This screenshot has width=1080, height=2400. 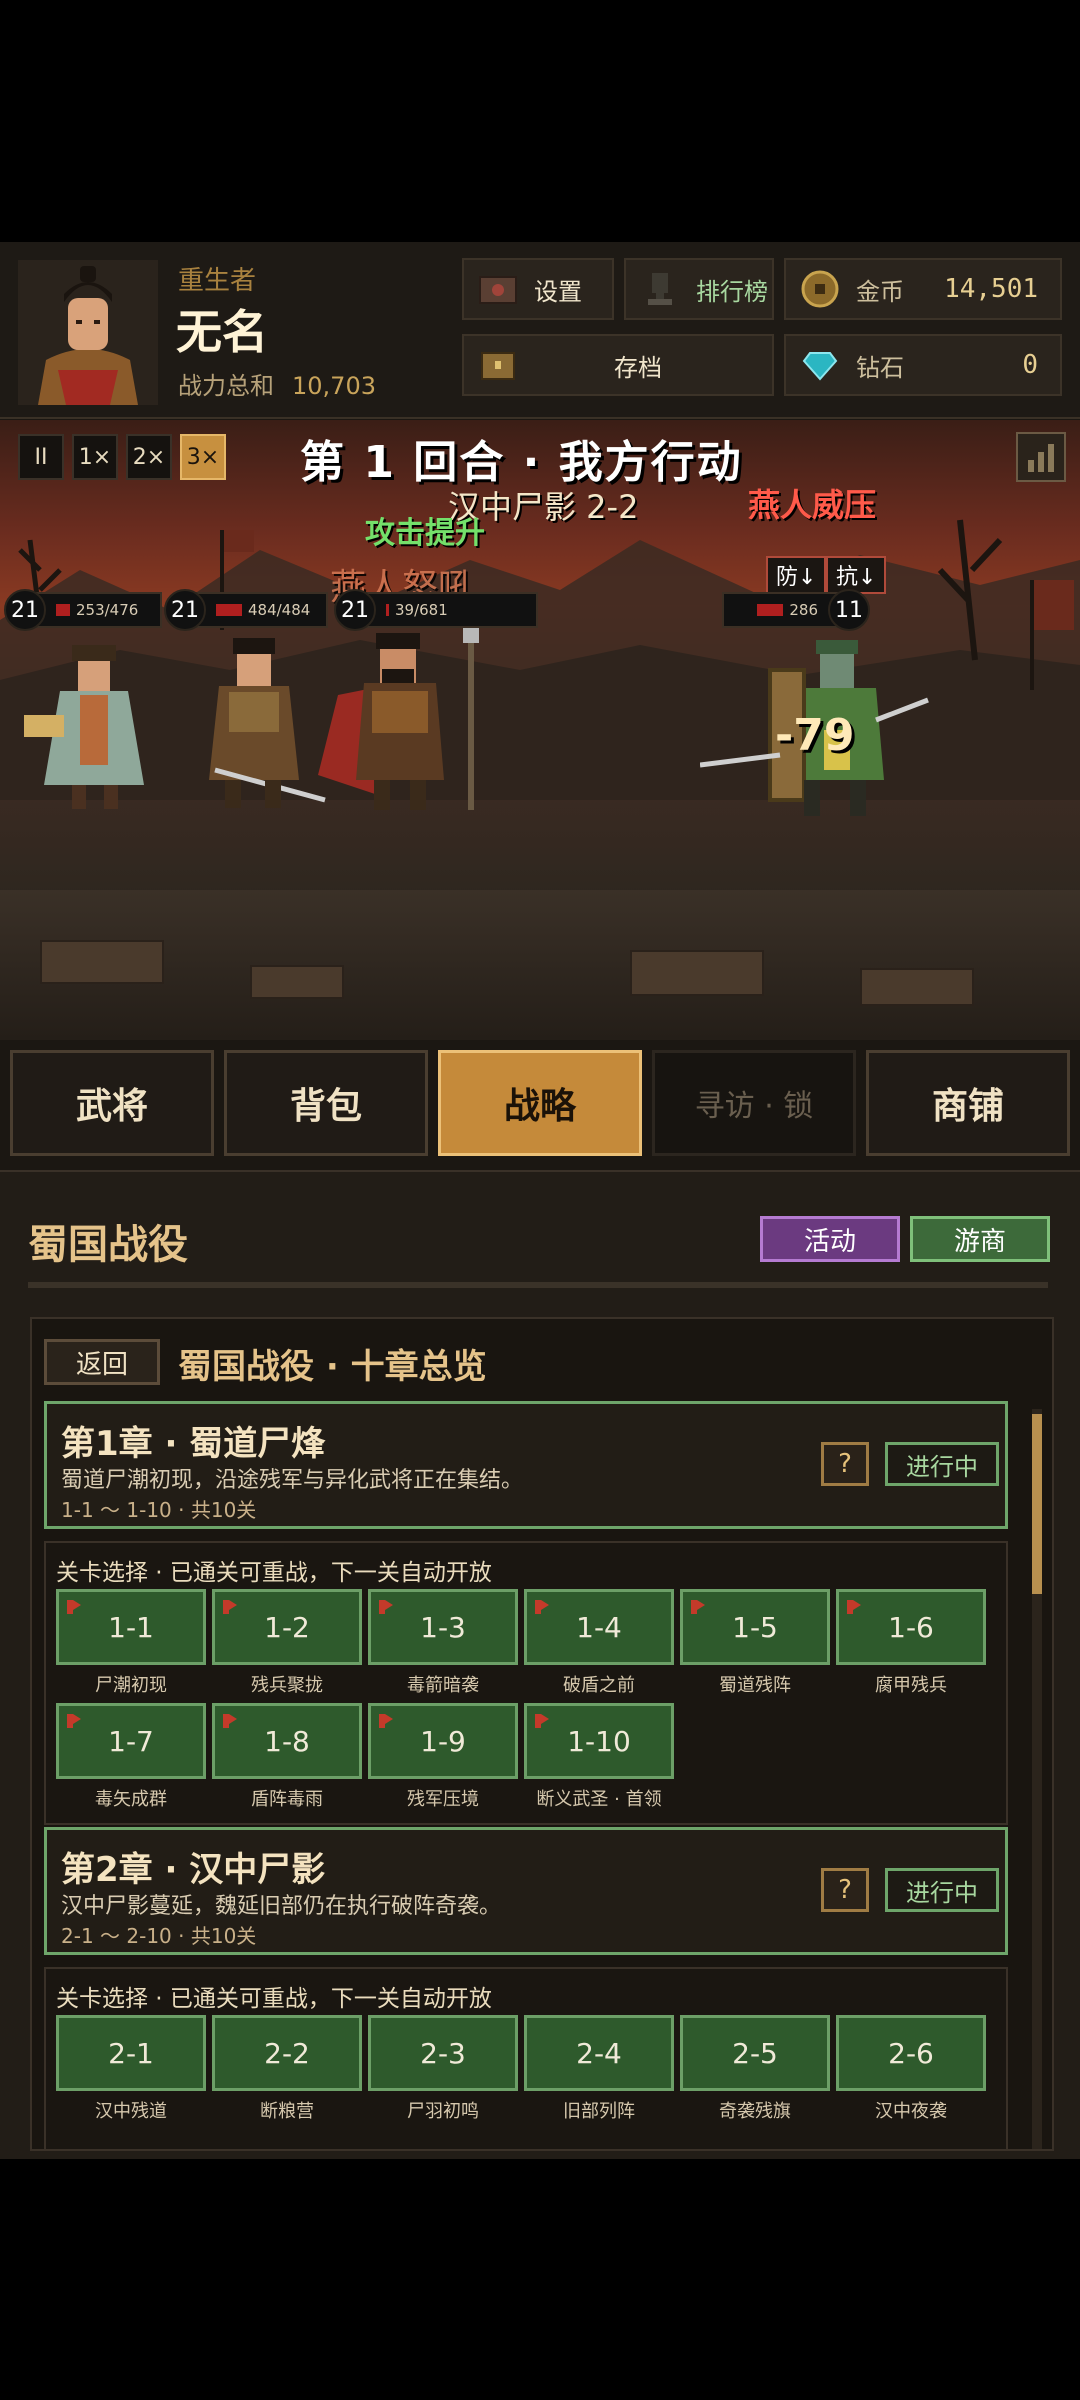 I want to click on level-id: 1-10, so click(x=599, y=1741).